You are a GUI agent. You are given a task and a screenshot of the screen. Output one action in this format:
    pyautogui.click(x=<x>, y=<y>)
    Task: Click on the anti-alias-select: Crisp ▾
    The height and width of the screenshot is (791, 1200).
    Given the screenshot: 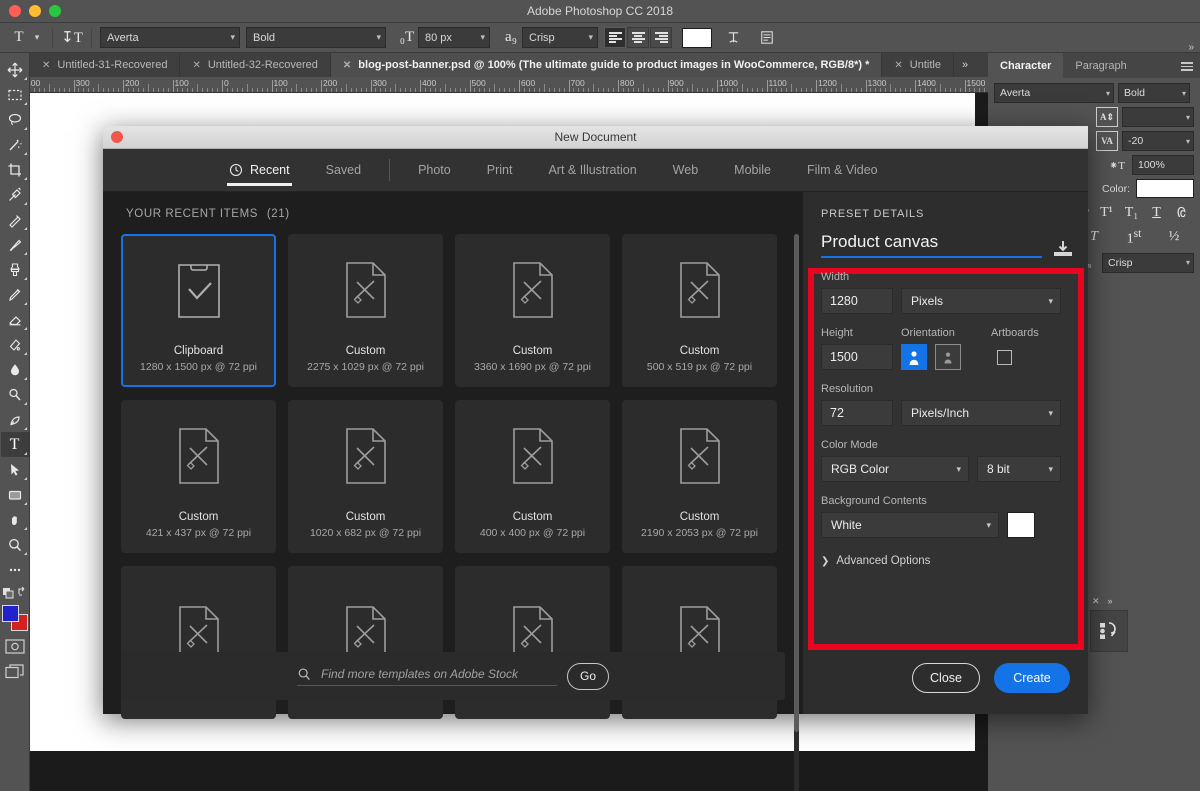 What is the action you would take?
    pyautogui.click(x=560, y=37)
    